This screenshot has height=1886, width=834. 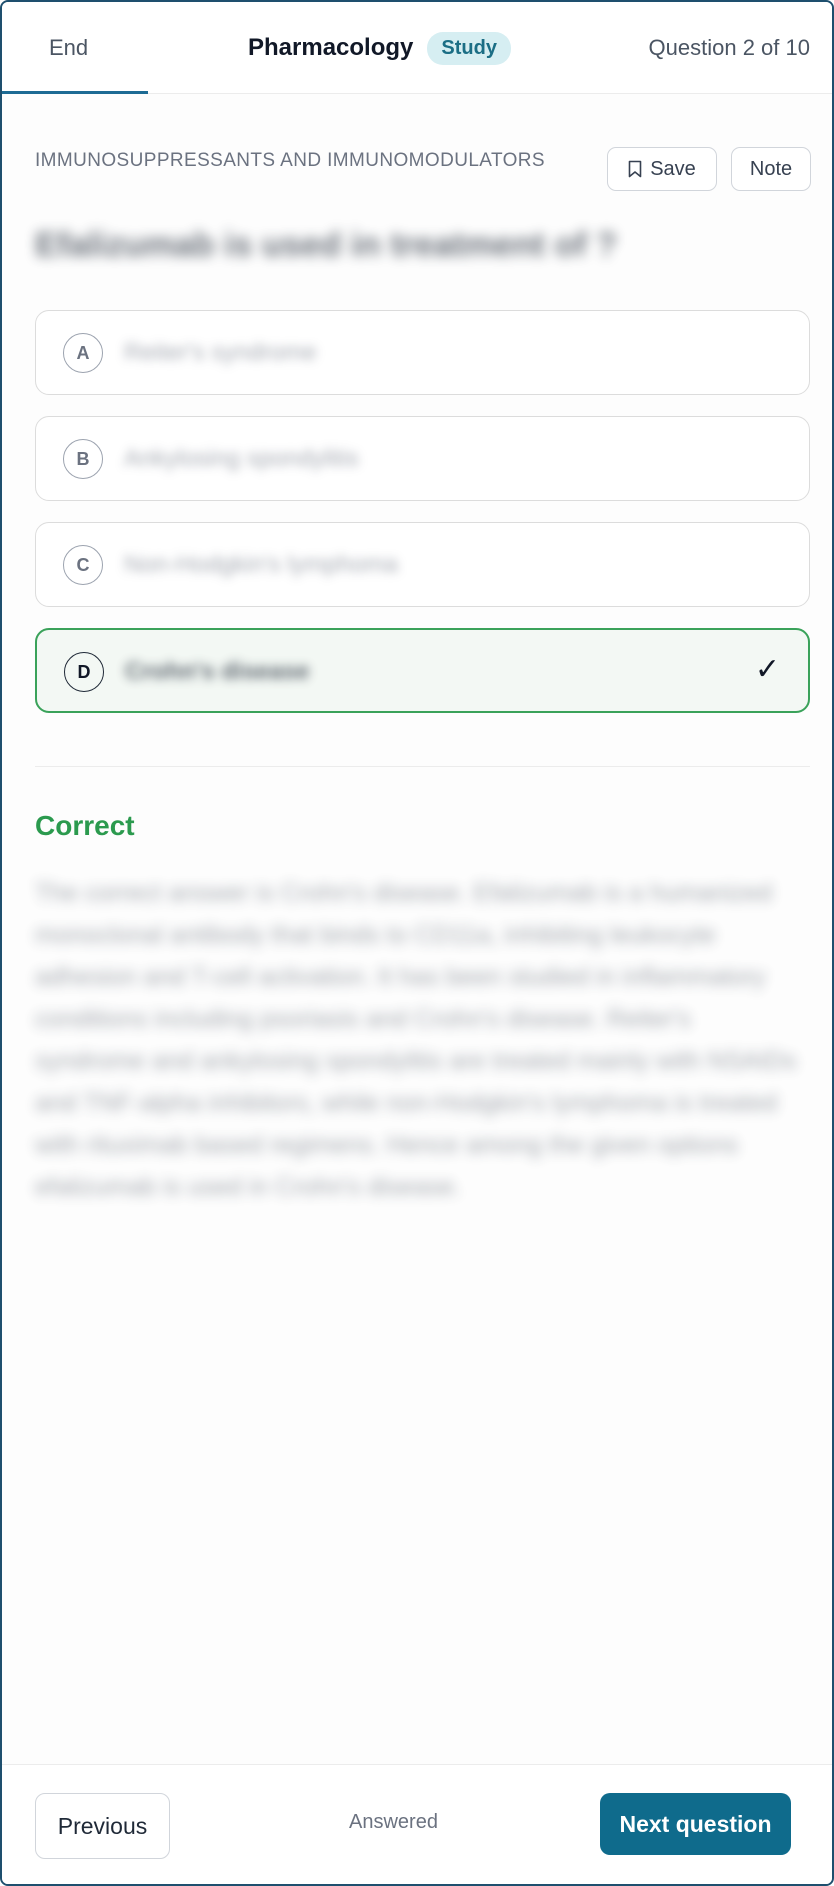 What do you see at coordinates (83, 459) in the screenshot?
I see `option-letter: B` at bounding box center [83, 459].